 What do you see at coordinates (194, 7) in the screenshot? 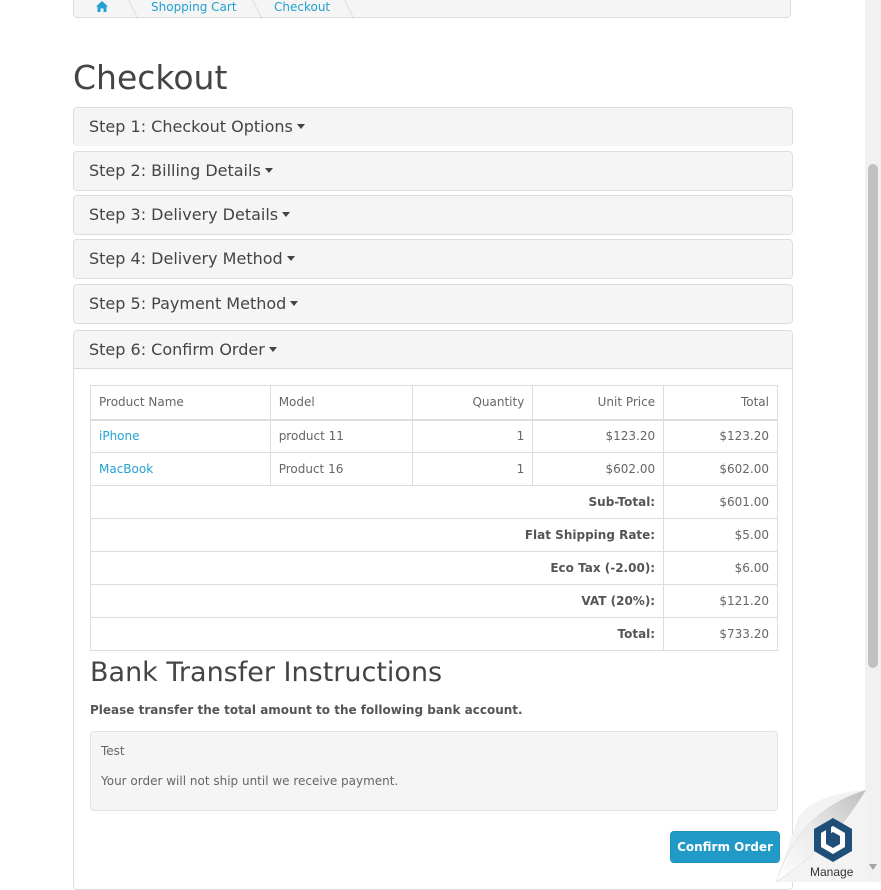
I see `breadcrumb-shopping-cart: Shopping Cart` at bounding box center [194, 7].